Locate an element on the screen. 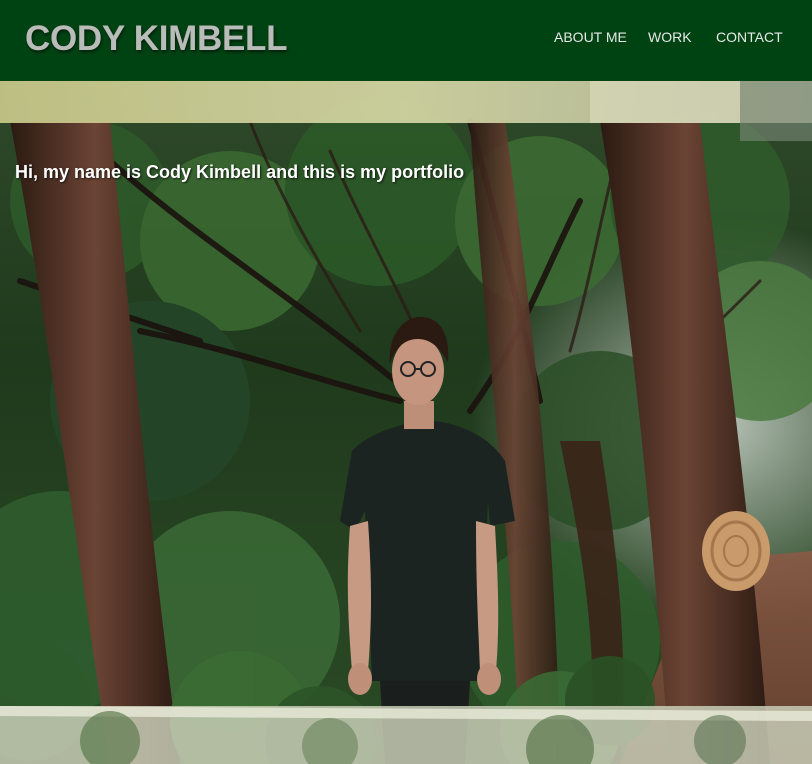  nav-work: WORK is located at coordinates (670, 37).